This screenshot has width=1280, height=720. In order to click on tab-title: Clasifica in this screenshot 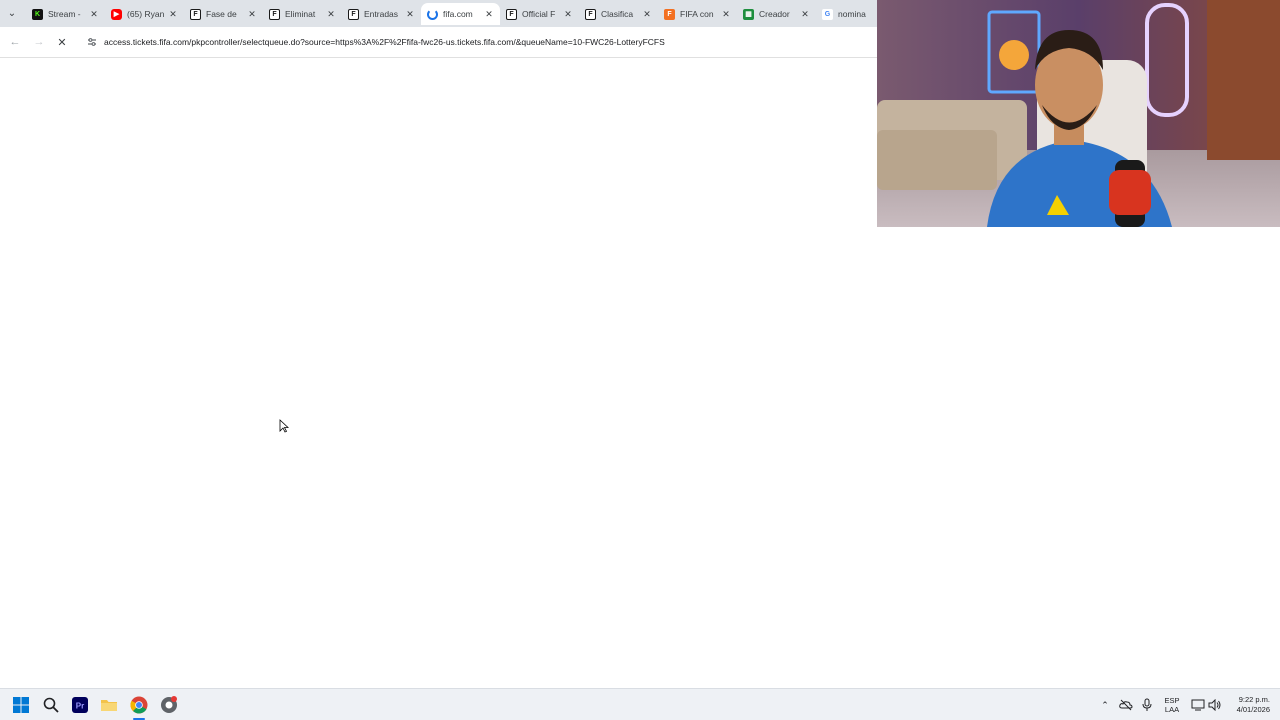, I will do `click(617, 14)`.